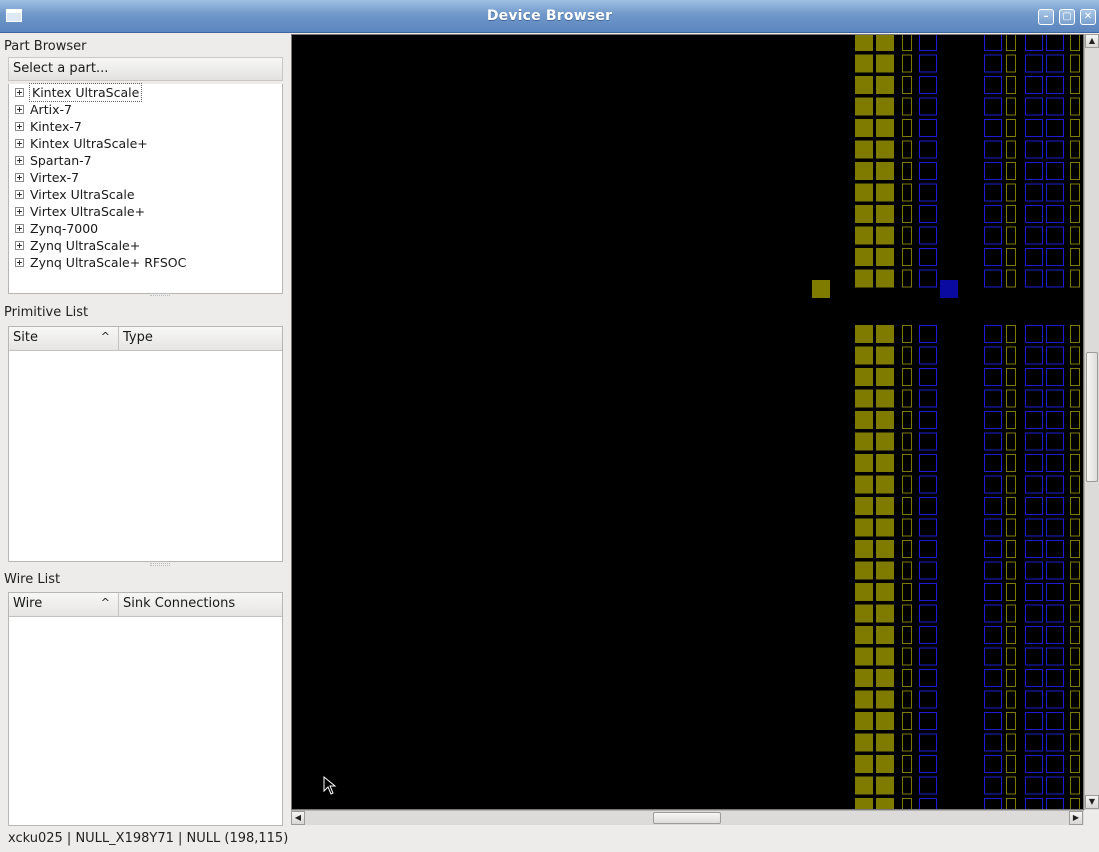 The height and width of the screenshot is (852, 1099). What do you see at coordinates (145, 92) in the screenshot?
I see `tree-item-part: Kintex UltraScale` at bounding box center [145, 92].